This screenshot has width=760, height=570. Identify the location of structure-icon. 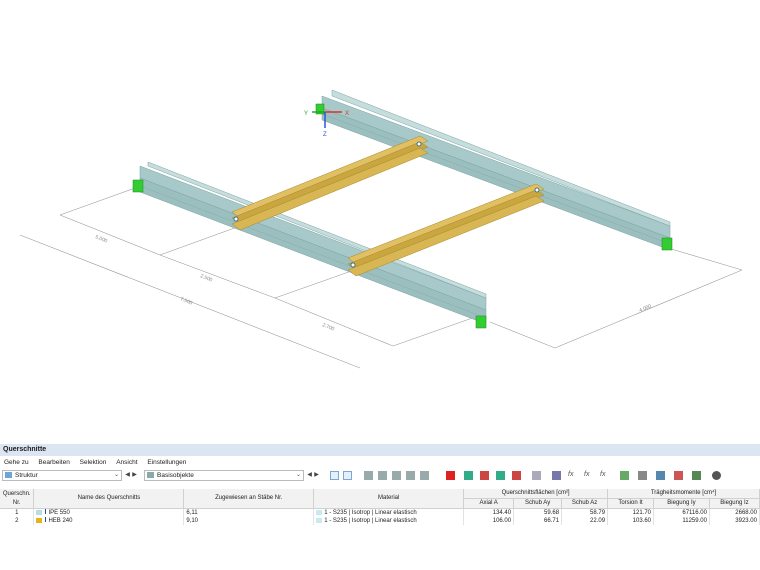
(8, 475).